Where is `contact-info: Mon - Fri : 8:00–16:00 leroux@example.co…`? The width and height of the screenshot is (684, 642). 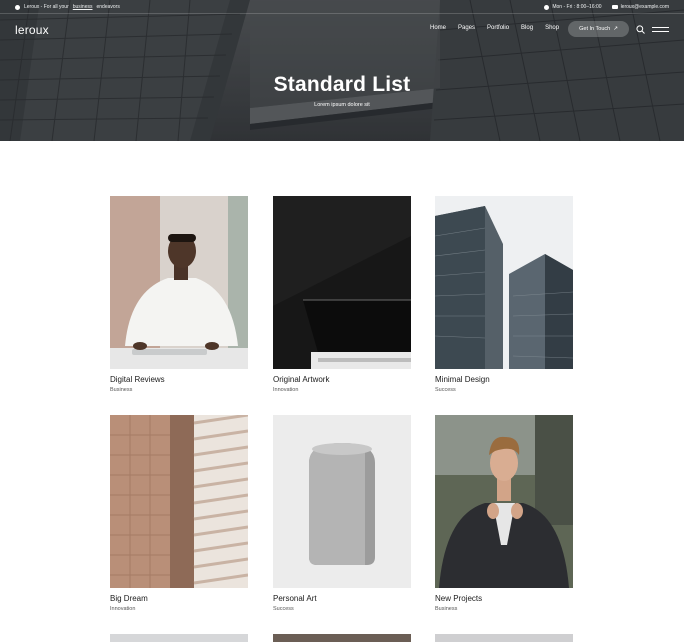
contact-info: Mon - Fri : 8:00–16:00 leroux@example.co… is located at coordinates (606, 7).